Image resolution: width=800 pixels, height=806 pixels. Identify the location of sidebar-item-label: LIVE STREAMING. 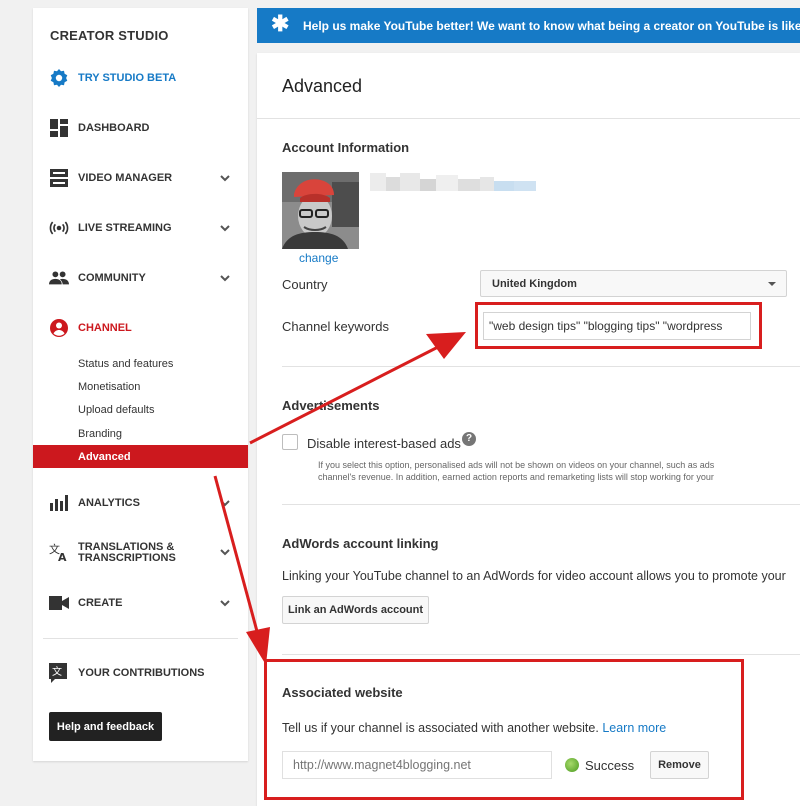
(125, 227).